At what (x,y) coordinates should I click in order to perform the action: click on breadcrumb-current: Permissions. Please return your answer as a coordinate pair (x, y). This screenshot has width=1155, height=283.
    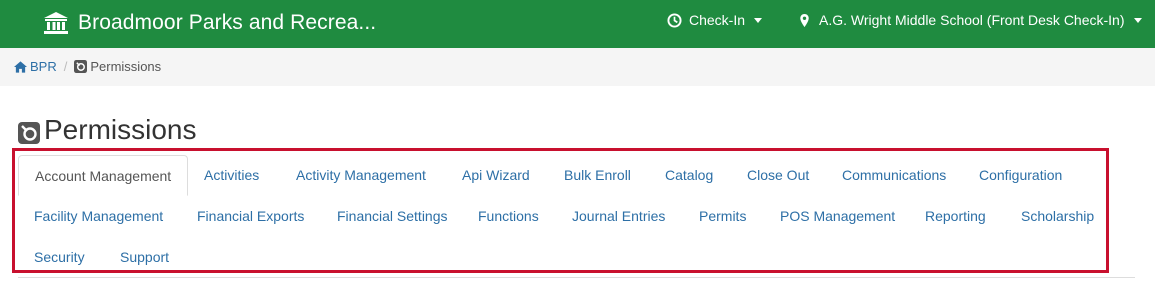
    Looking at the image, I should click on (117, 66).